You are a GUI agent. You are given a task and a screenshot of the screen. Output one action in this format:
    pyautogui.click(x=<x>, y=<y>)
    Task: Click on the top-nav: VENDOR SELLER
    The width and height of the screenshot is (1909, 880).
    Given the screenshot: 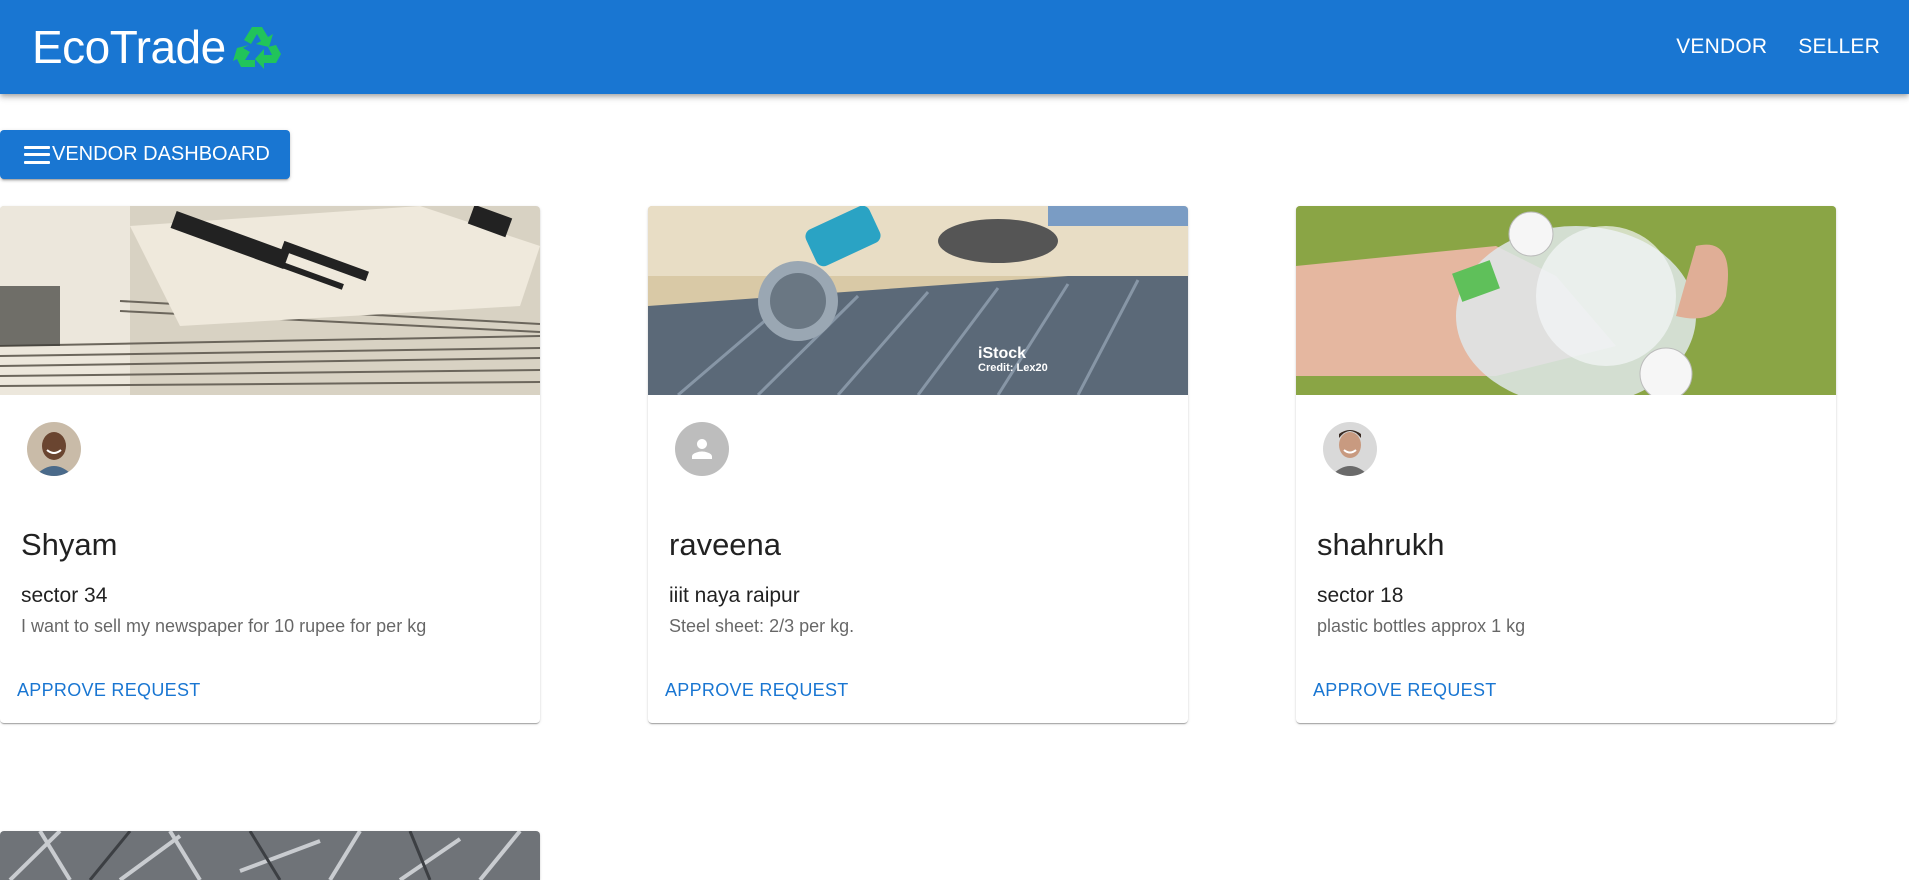 What is the action you would take?
    pyautogui.click(x=1778, y=47)
    